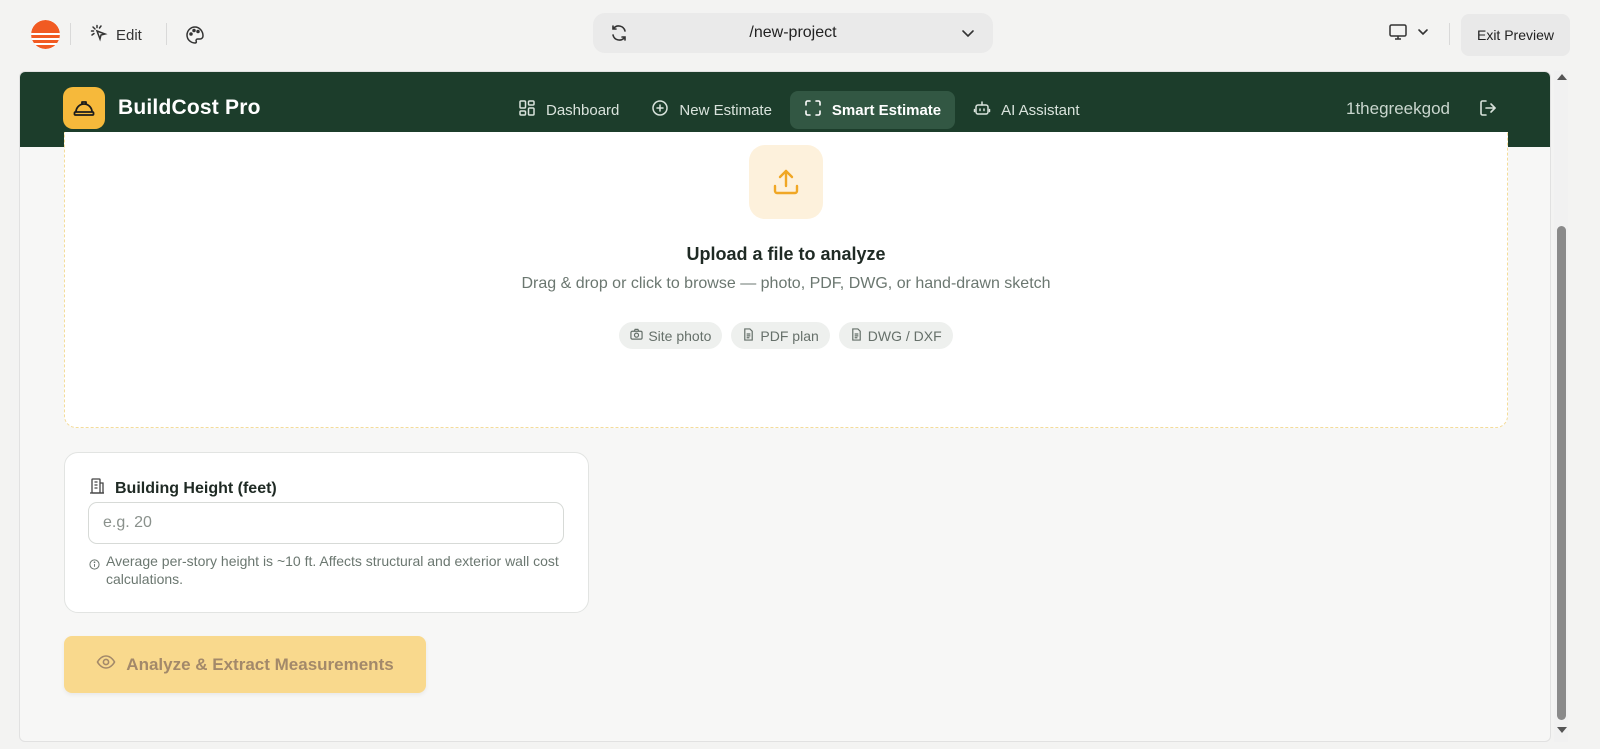  What do you see at coordinates (84, 108) in the screenshot?
I see `hard-hat-icon` at bounding box center [84, 108].